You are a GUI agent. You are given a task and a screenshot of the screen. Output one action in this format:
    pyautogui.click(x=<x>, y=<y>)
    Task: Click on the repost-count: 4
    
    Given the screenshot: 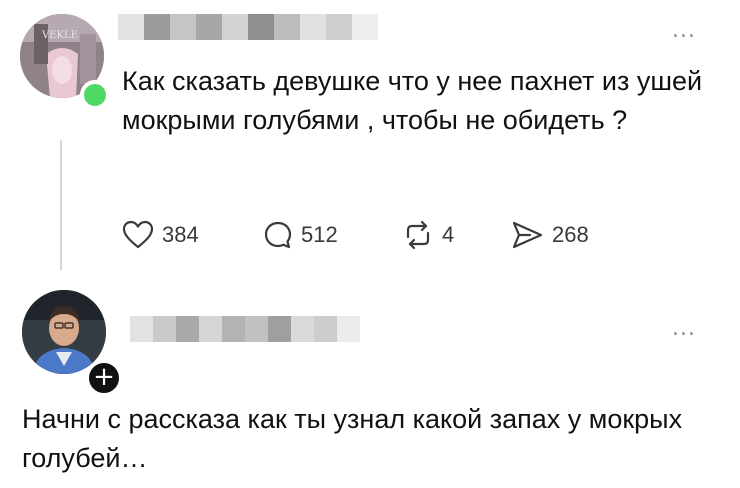 What is the action you would take?
    pyautogui.click(x=448, y=234)
    